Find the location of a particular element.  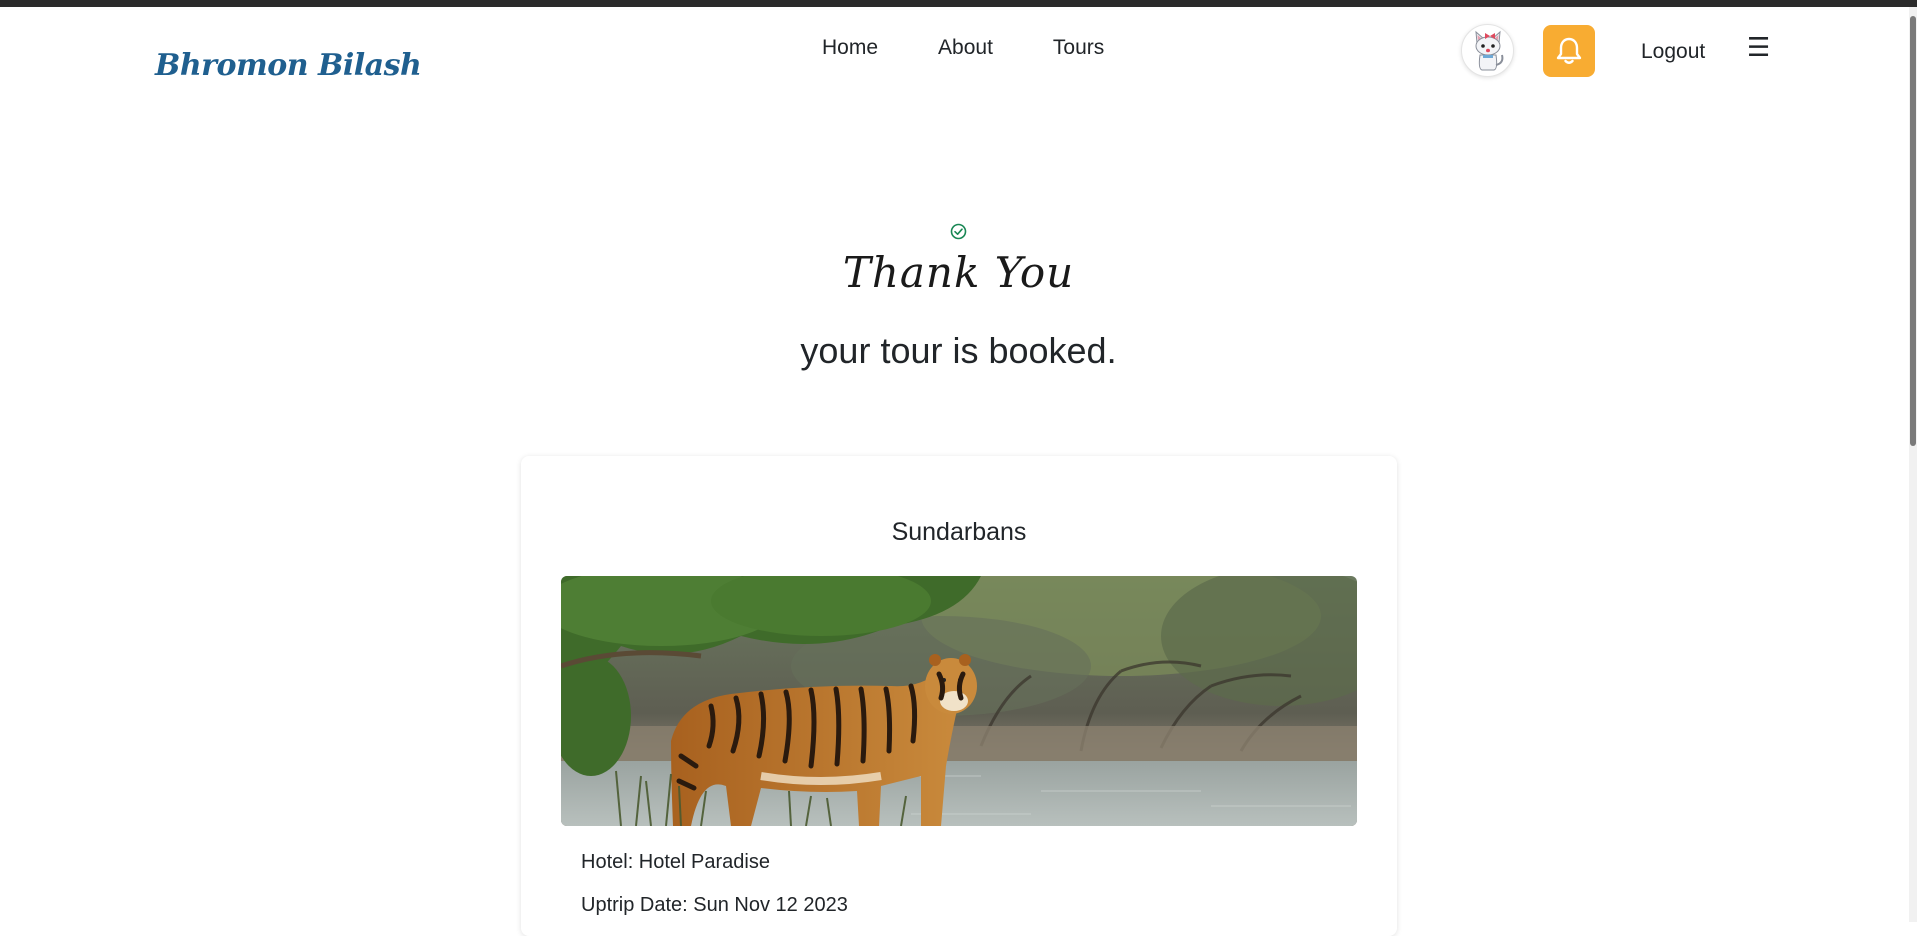

hamburger-menu-button: ☰ is located at coordinates (1758, 47).